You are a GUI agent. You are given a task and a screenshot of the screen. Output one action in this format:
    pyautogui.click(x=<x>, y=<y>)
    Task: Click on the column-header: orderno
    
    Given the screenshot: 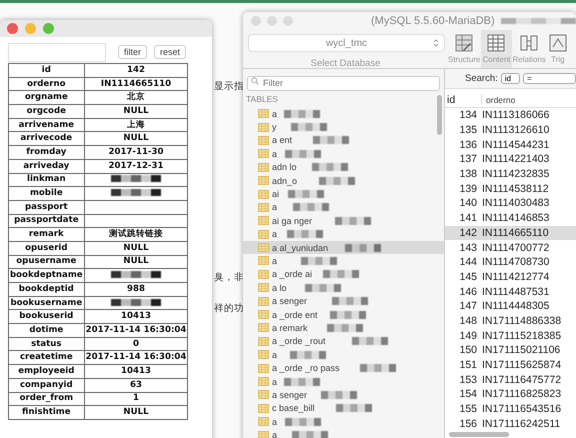 What is the action you would take?
    pyautogui.click(x=498, y=99)
    